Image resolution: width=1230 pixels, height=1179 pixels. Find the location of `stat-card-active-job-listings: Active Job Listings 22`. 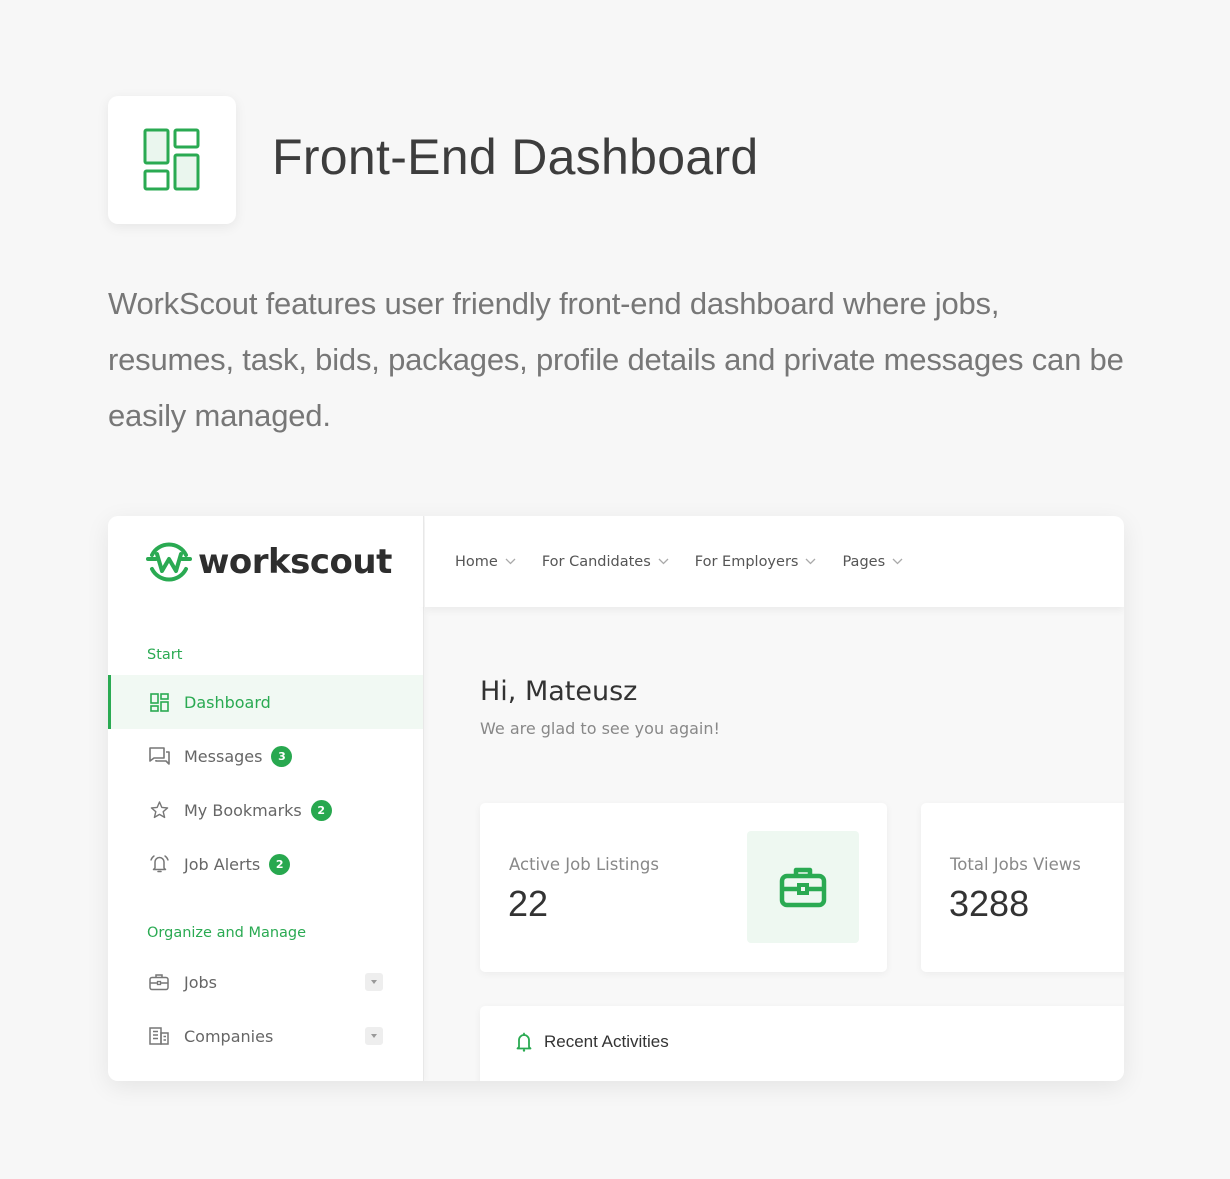

stat-card-active-job-listings: Active Job Listings 22 is located at coordinates (683, 887).